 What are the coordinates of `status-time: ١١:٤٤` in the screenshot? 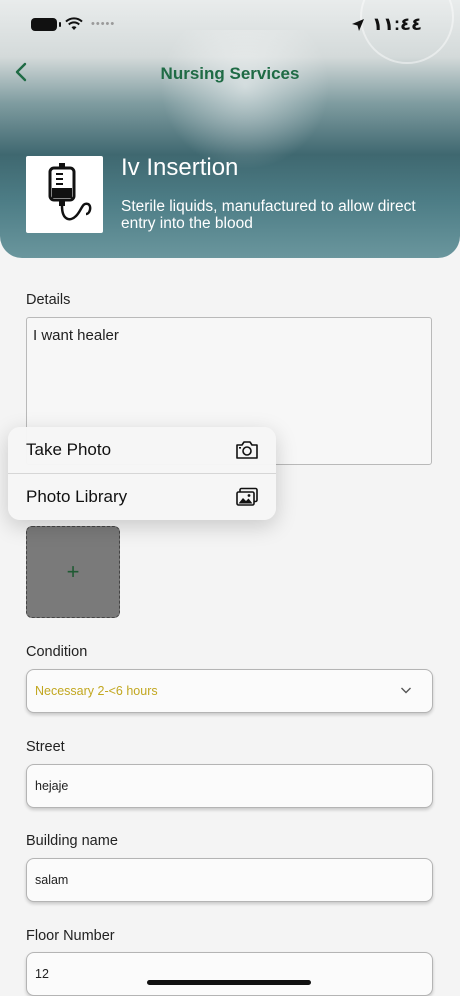 It's located at (397, 24).